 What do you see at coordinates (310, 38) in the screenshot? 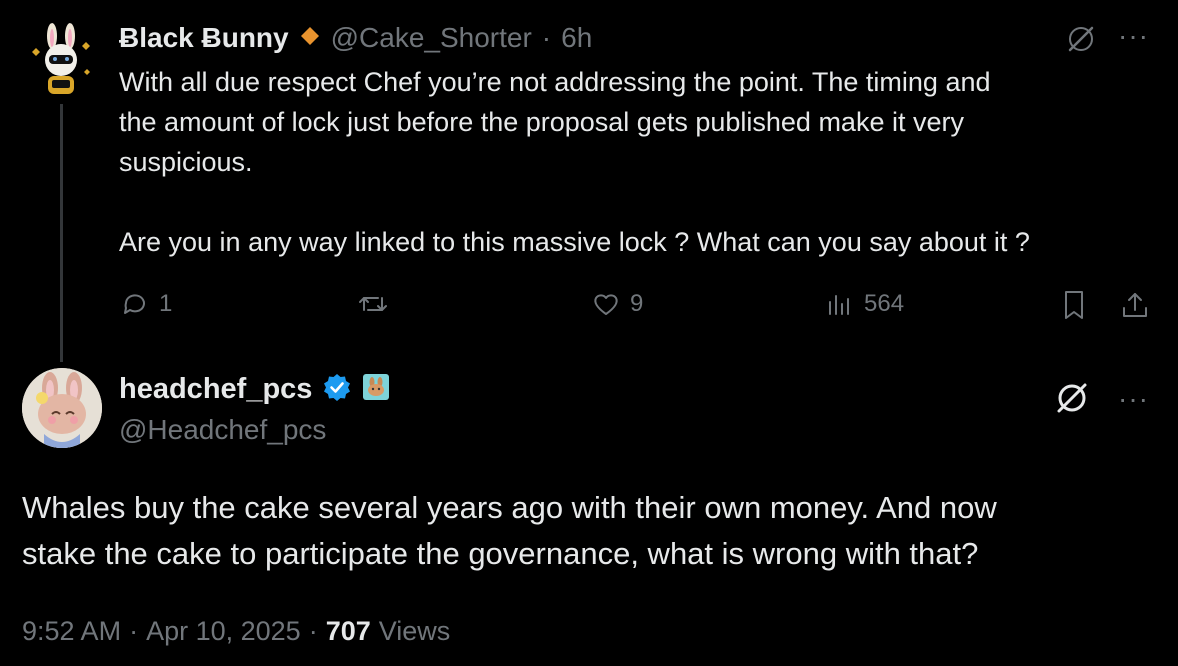
I see `badge-icon` at bounding box center [310, 38].